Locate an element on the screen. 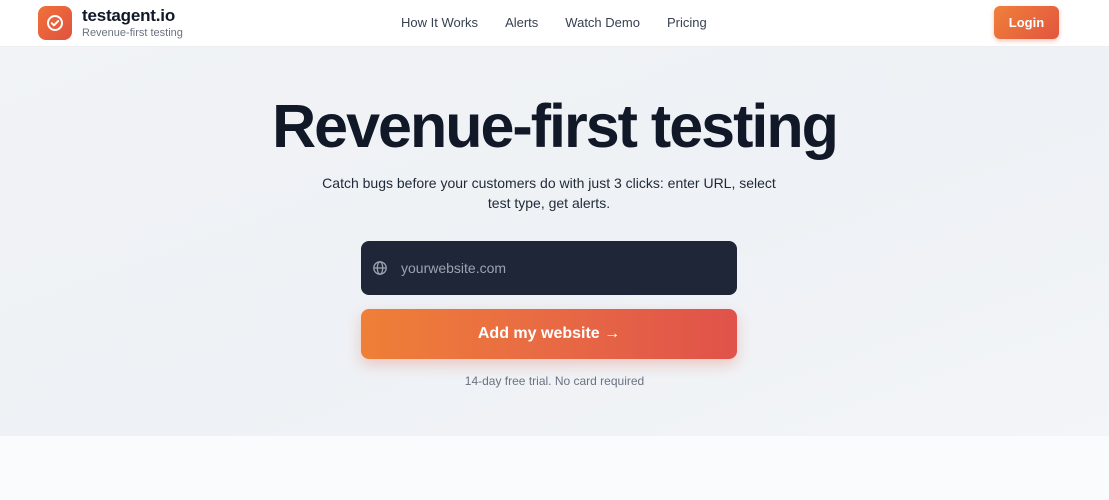 This screenshot has height=500, width=1109. nav-alerts: Alerts is located at coordinates (521, 22).